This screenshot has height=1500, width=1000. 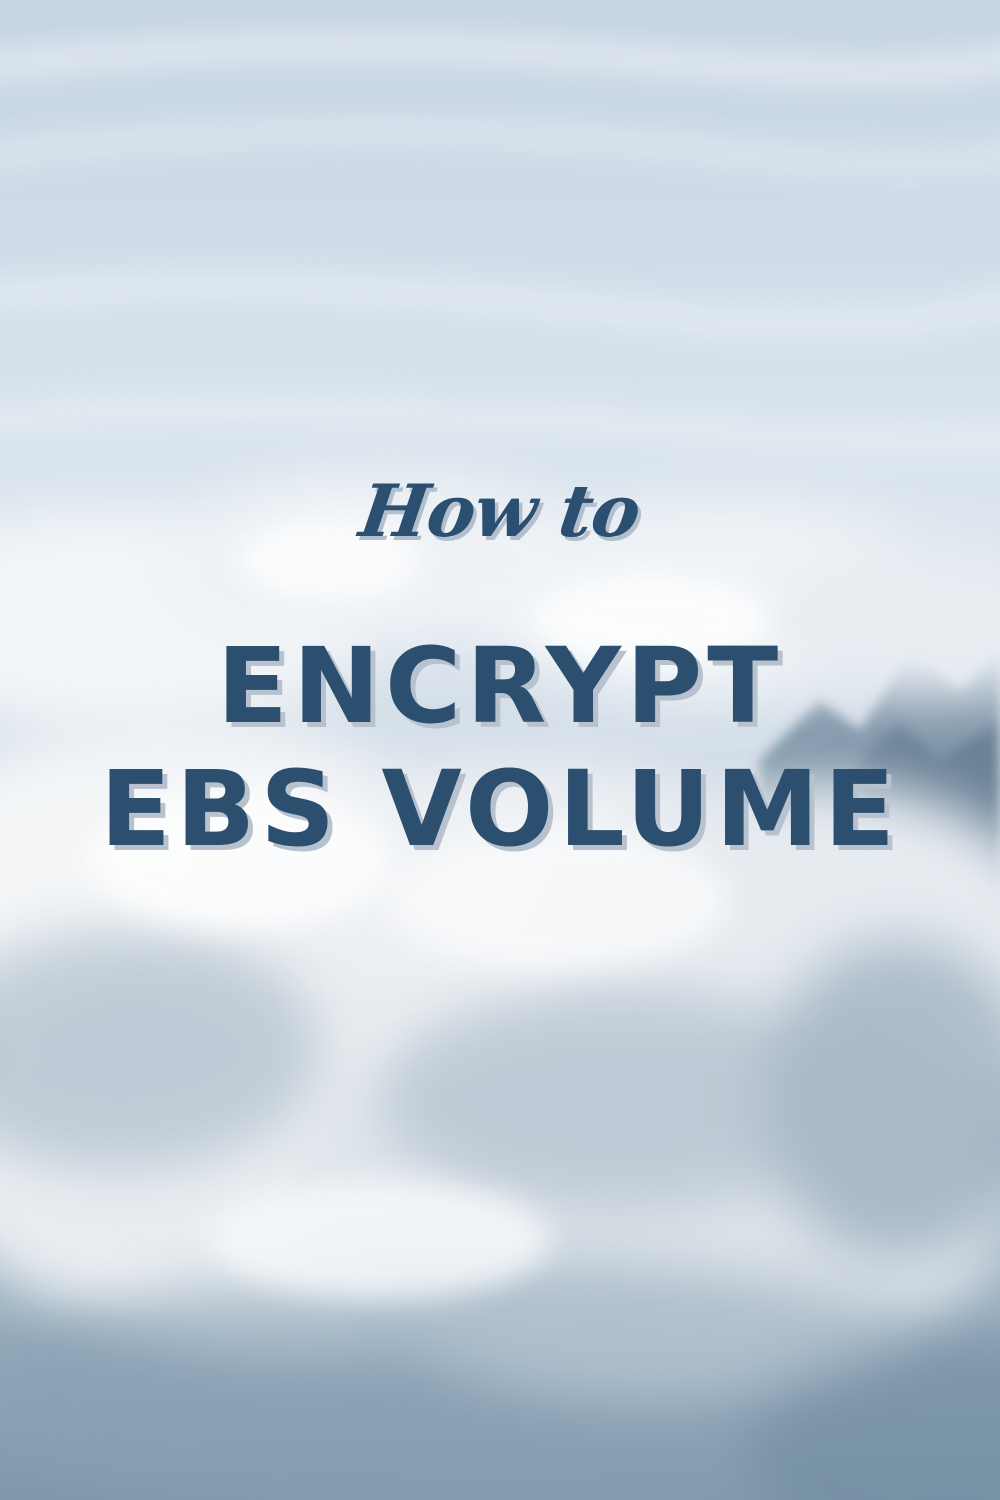 I want to click on title-line-1: ENCRYPT, so click(x=500, y=686).